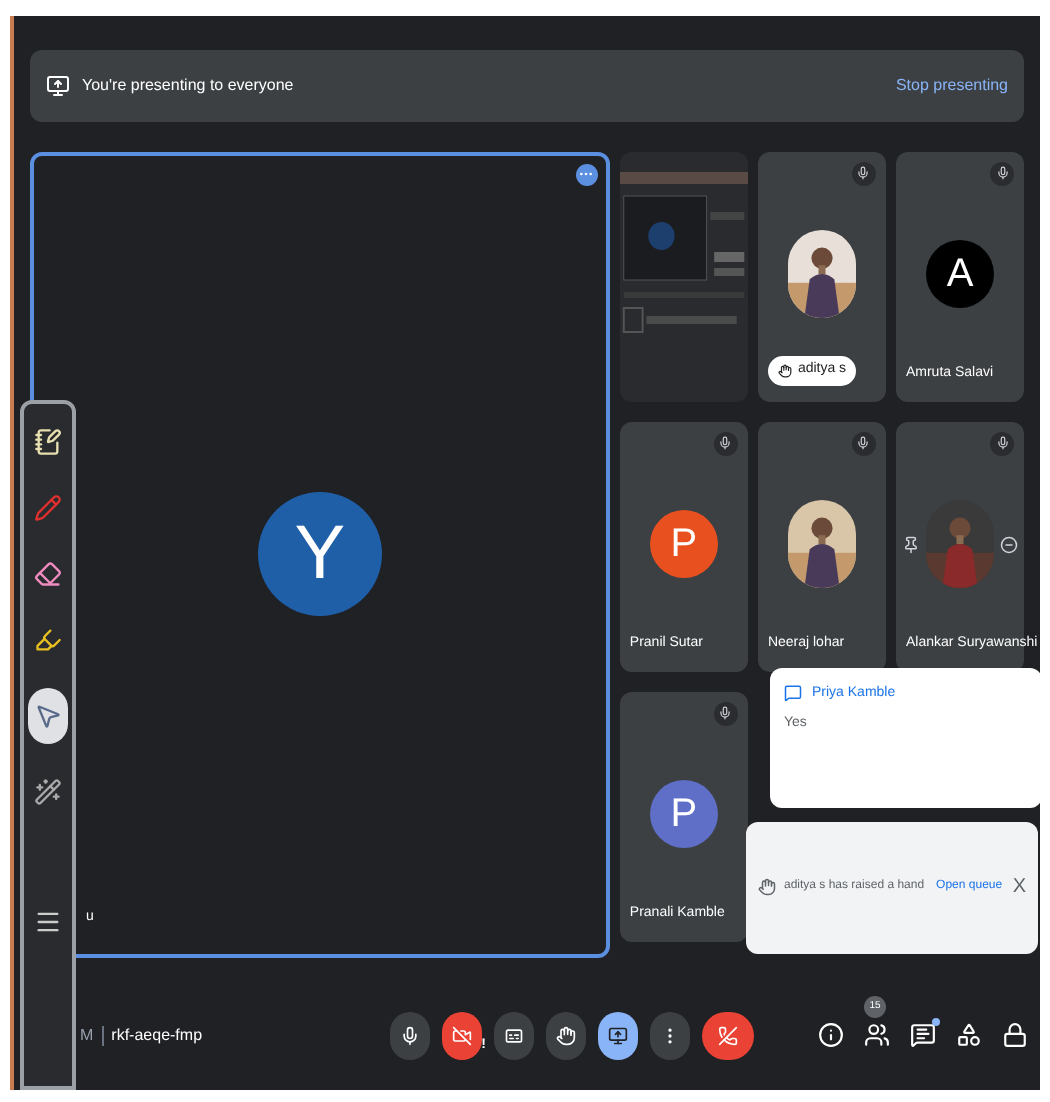 The height and width of the screenshot is (1102, 1050). Describe the element at coordinates (87, 1035) in the screenshot. I see `meeting-time: M` at that location.